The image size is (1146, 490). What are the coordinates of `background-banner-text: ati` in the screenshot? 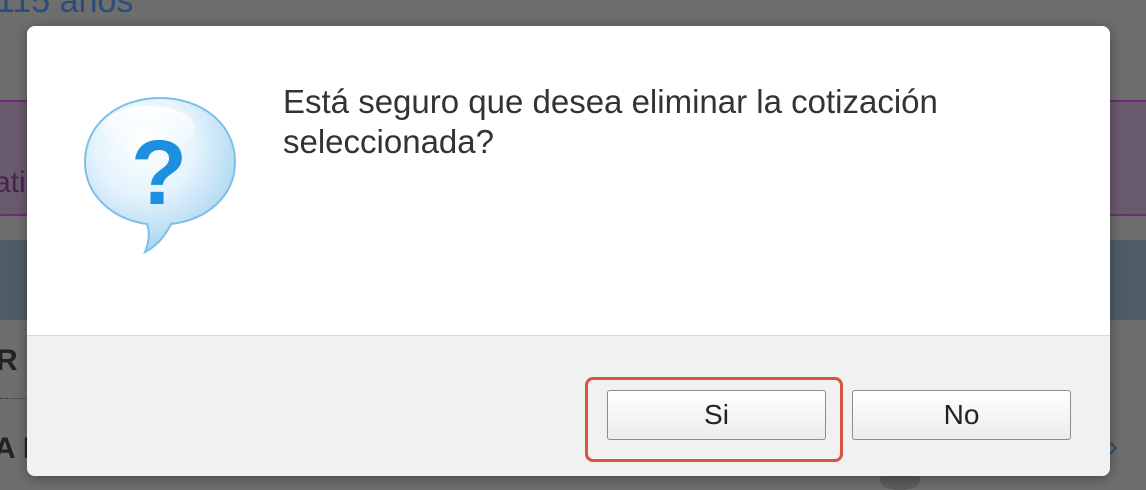 It's located at (13, 182).